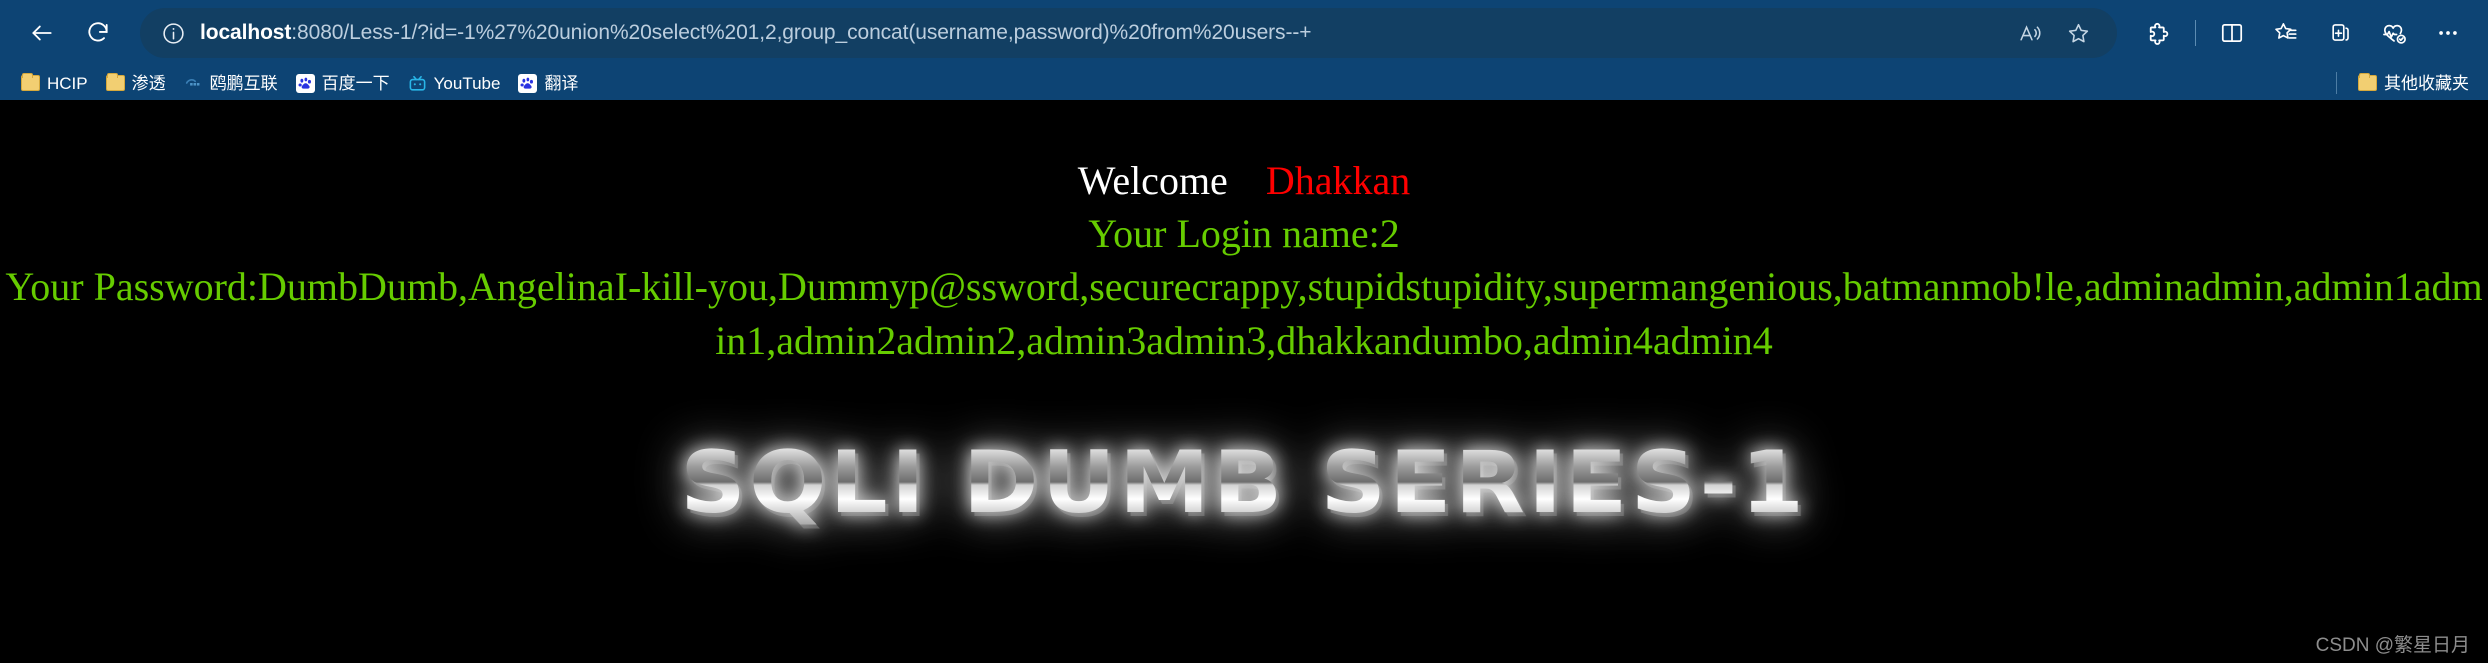 The width and height of the screenshot is (2488, 663). I want to click on bookmark-label: 鸥鹏互联, so click(243, 83).